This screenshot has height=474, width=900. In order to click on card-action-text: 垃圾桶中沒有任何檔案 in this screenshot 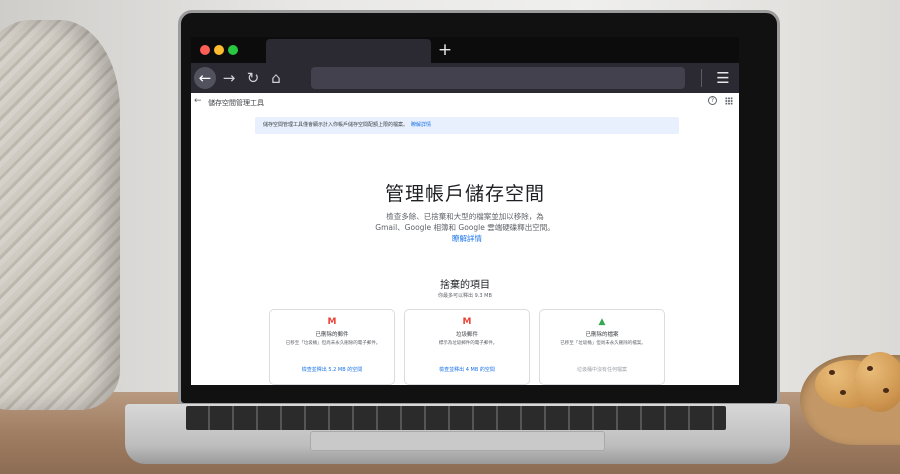, I will do `click(601, 370)`.